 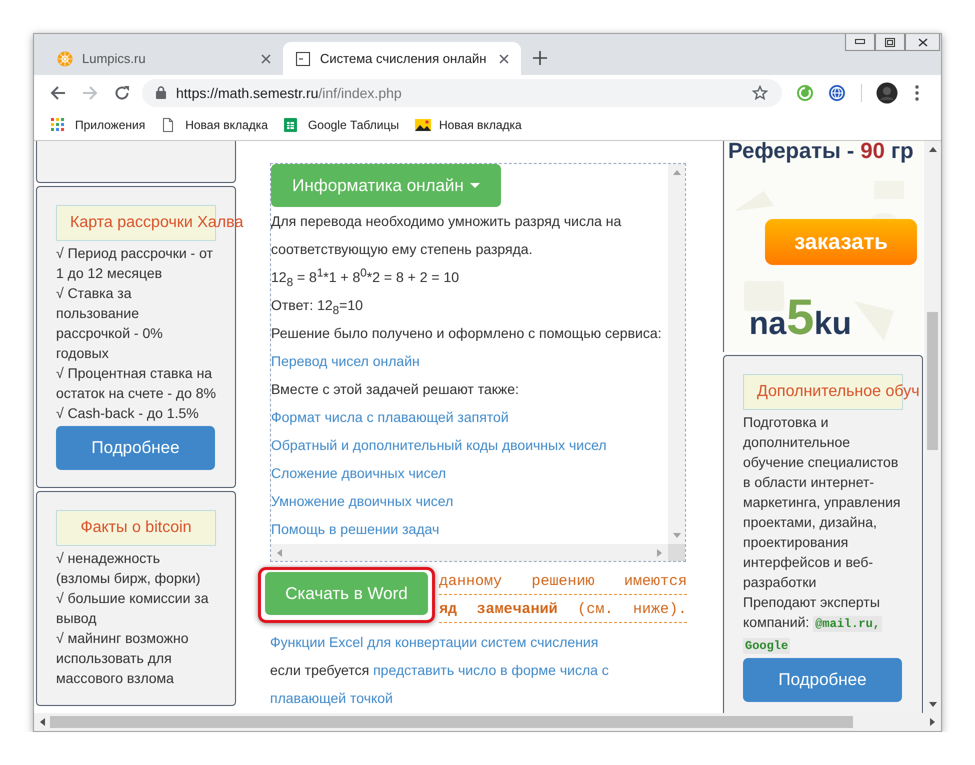 I want to click on image-icon, so click(x=422, y=125).